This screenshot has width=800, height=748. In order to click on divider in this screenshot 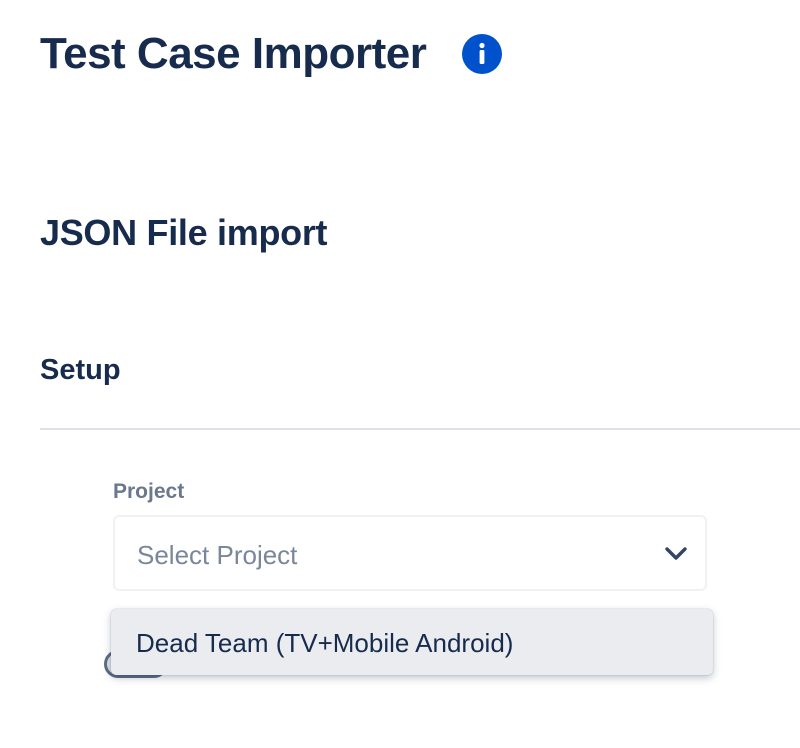, I will do `click(420, 429)`.